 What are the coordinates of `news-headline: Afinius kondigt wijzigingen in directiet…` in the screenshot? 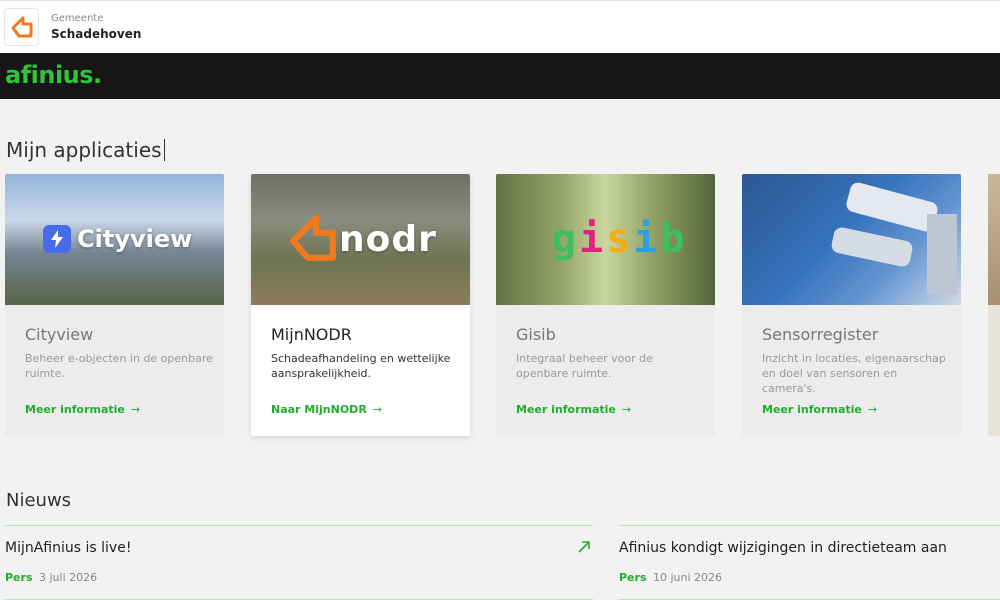 It's located at (783, 548).